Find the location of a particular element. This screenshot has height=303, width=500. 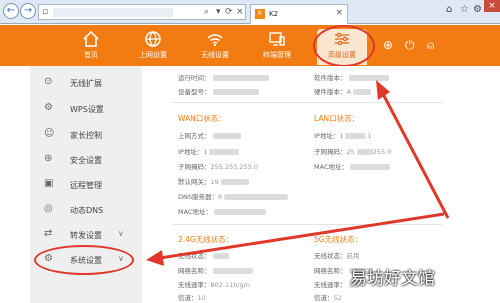

wifi24-rate-label: 无线速率： is located at coordinates (194, 285).